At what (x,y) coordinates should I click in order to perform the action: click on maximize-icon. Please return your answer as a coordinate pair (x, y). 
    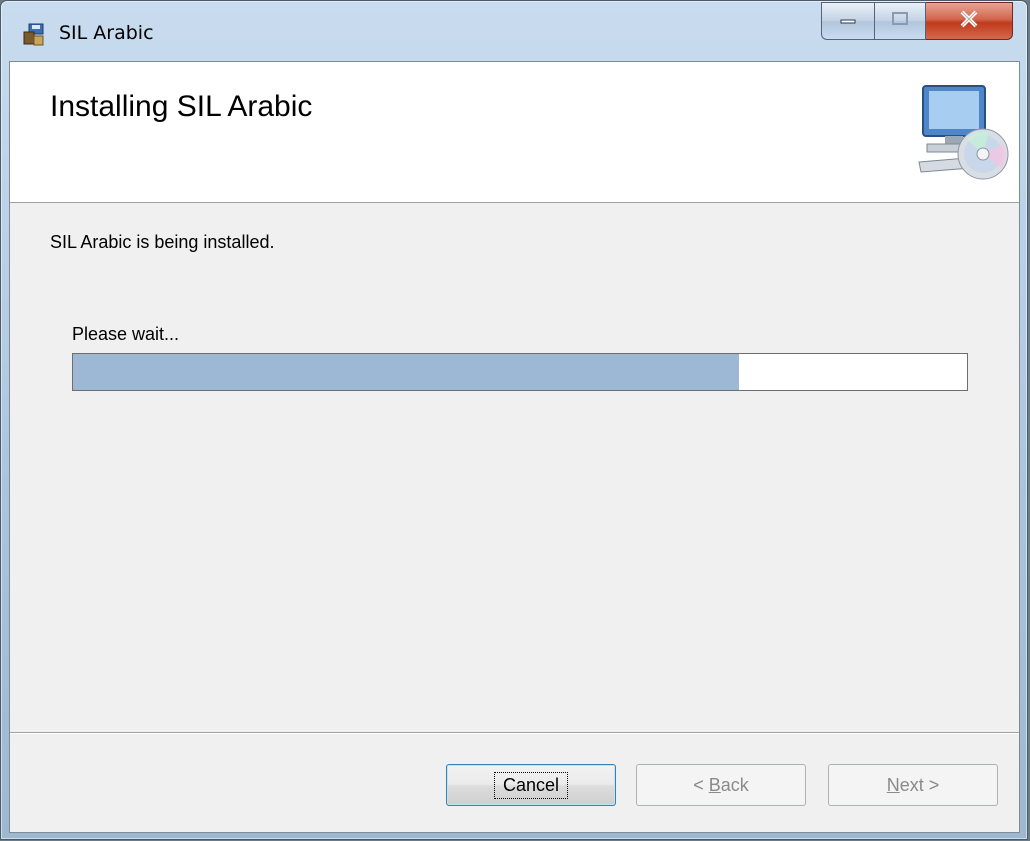
    Looking at the image, I should click on (900, 21).